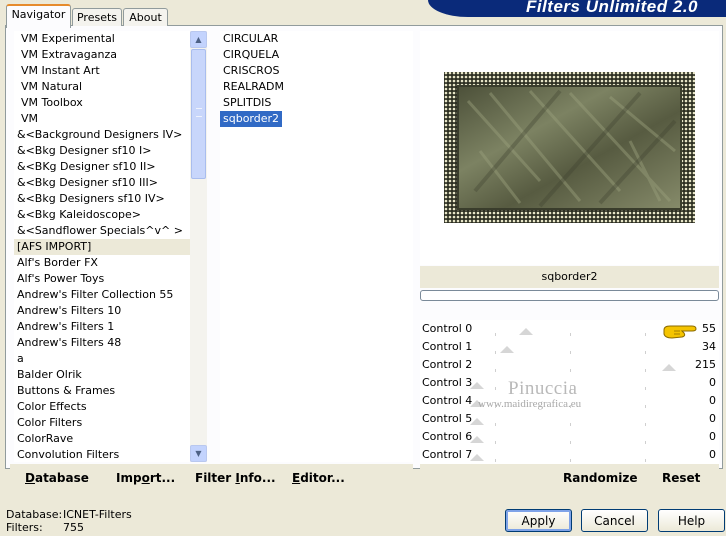 The width and height of the screenshot is (726, 536). What do you see at coordinates (245, 103) in the screenshot?
I see `filter-item: SPLITDIS` at bounding box center [245, 103].